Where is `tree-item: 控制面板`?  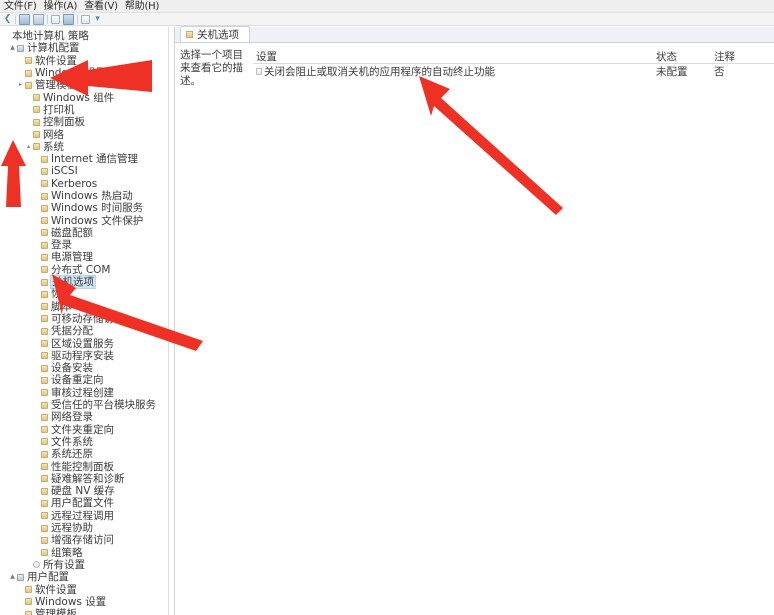 tree-item: 控制面板 is located at coordinates (84, 122).